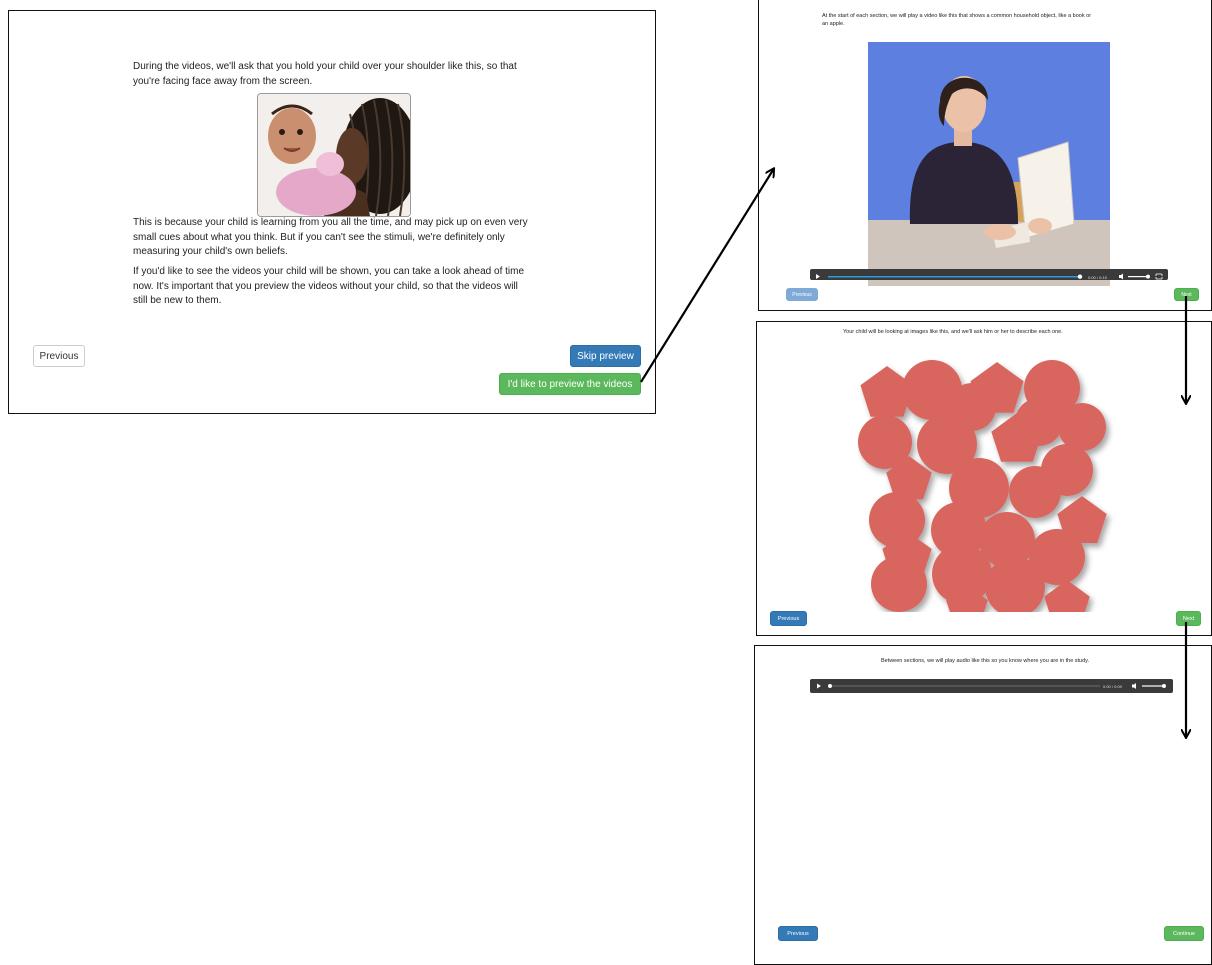 This screenshot has width=1212, height=965. What do you see at coordinates (818, 276) in the screenshot?
I see `play-icon` at bounding box center [818, 276].